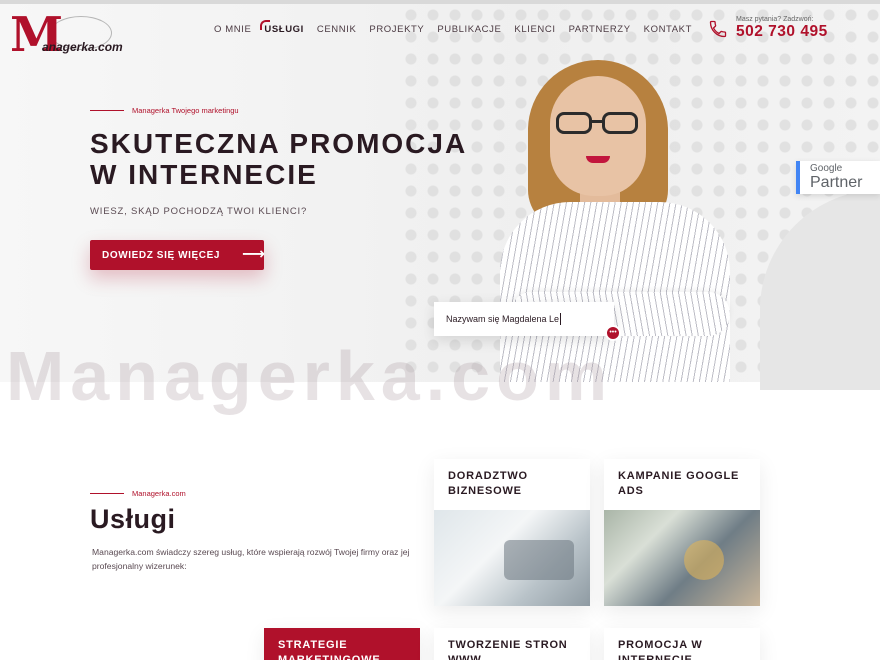  I want to click on nav-item-o-mnie: O mnie, so click(232, 29).